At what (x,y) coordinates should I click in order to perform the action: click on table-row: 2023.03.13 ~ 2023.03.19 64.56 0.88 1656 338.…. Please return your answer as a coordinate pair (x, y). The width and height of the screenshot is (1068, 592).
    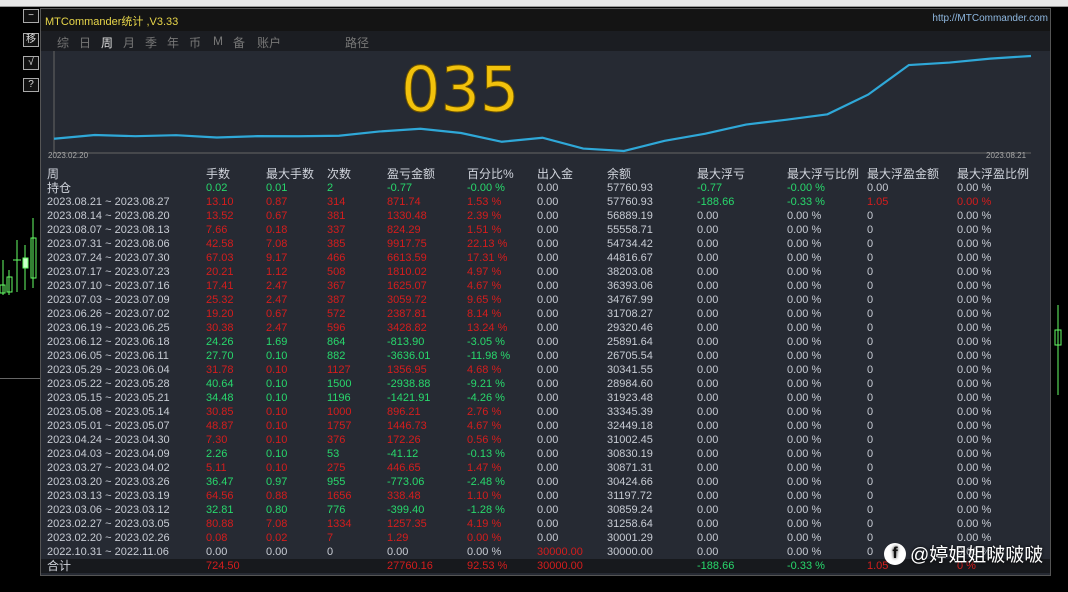
    Looking at the image, I should click on (545, 496).